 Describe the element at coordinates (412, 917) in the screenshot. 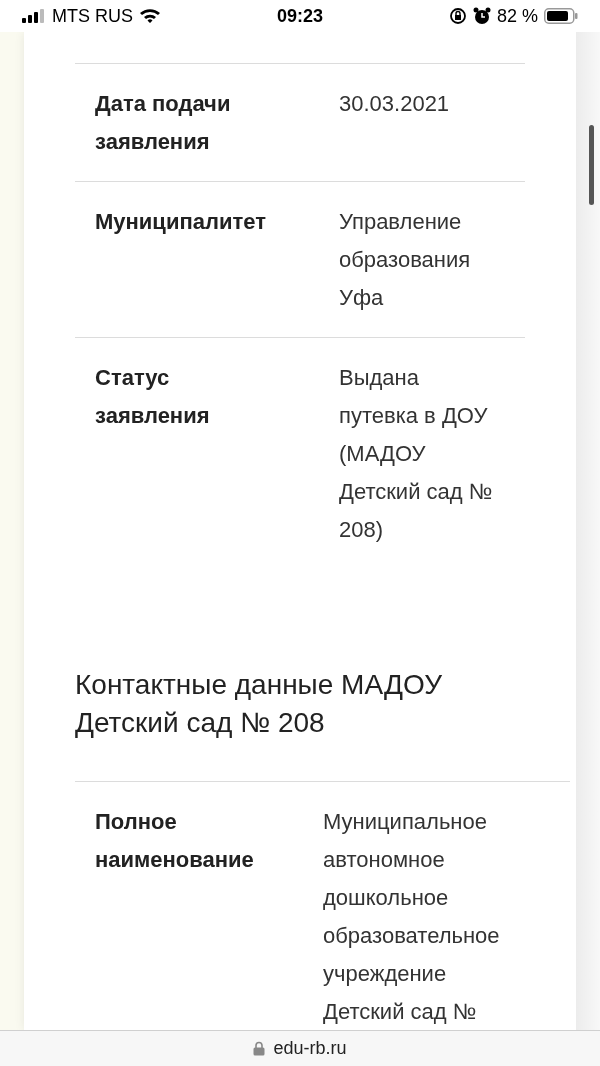

I see `field-value: Муниципальное автономное дошкольное образовательное учреждение Детский сад №` at that location.